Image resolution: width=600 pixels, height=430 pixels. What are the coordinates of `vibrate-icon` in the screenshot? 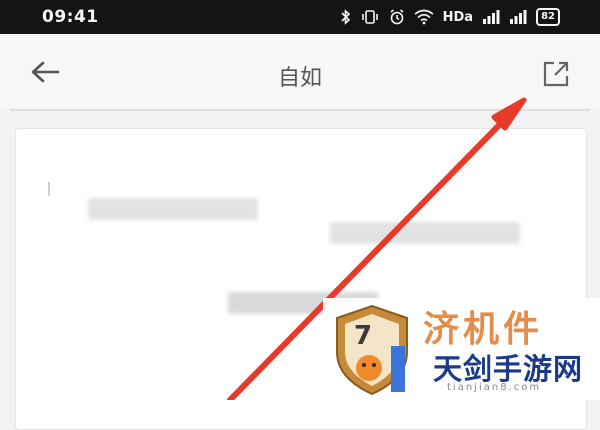 It's located at (370, 17).